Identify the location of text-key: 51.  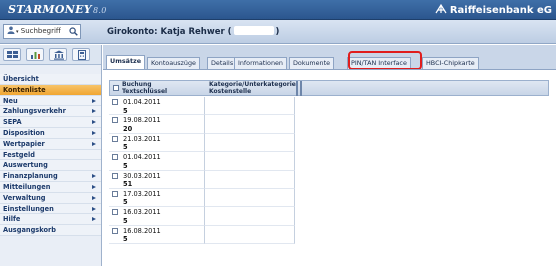
(128, 184).